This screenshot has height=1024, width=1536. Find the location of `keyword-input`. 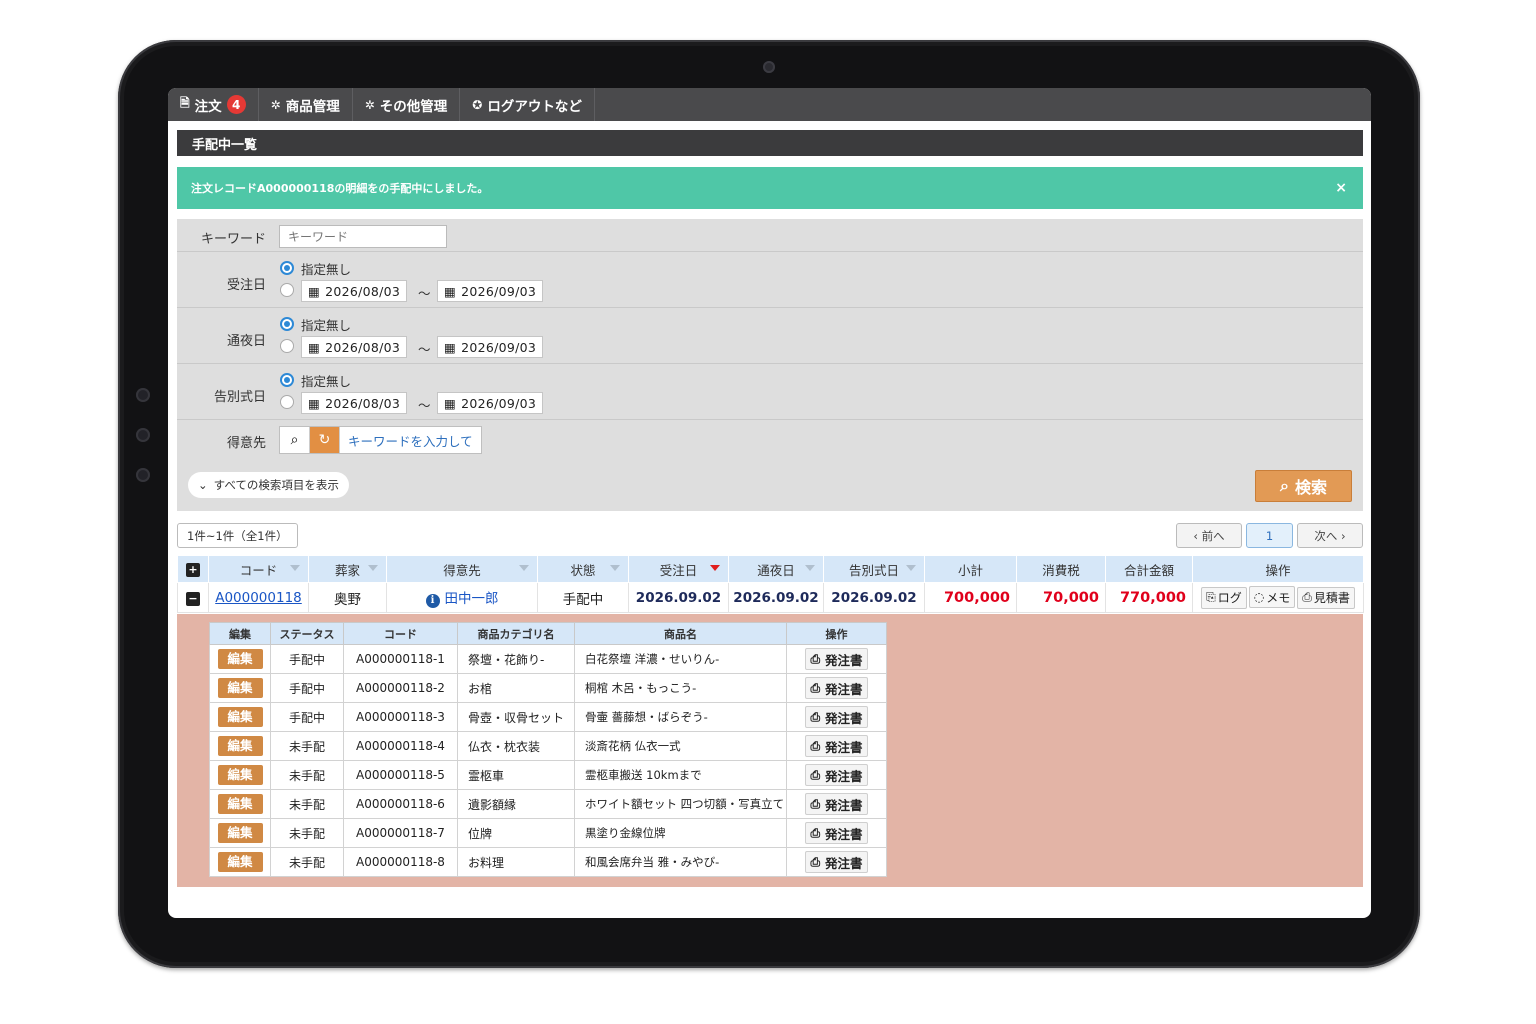

keyword-input is located at coordinates (363, 236).